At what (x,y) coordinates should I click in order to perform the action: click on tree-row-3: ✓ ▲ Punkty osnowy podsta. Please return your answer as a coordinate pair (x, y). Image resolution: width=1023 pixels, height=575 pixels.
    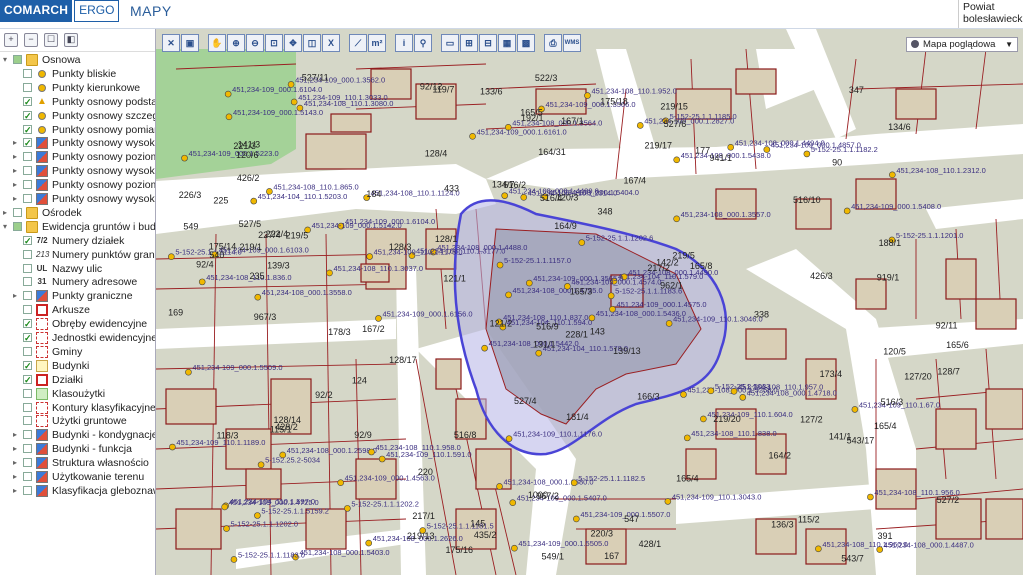
    Looking at the image, I should click on (77, 102).